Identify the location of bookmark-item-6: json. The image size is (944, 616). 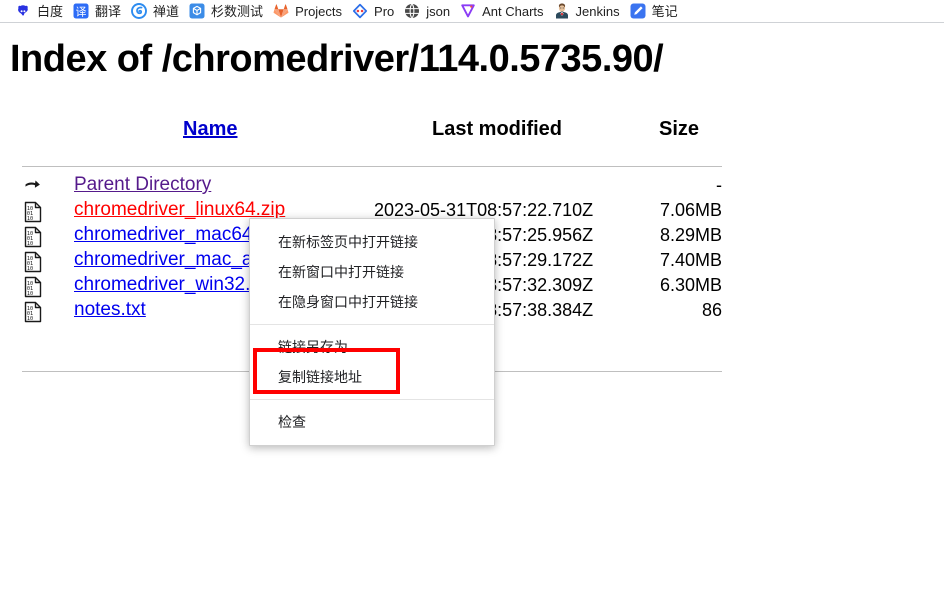
(427, 11).